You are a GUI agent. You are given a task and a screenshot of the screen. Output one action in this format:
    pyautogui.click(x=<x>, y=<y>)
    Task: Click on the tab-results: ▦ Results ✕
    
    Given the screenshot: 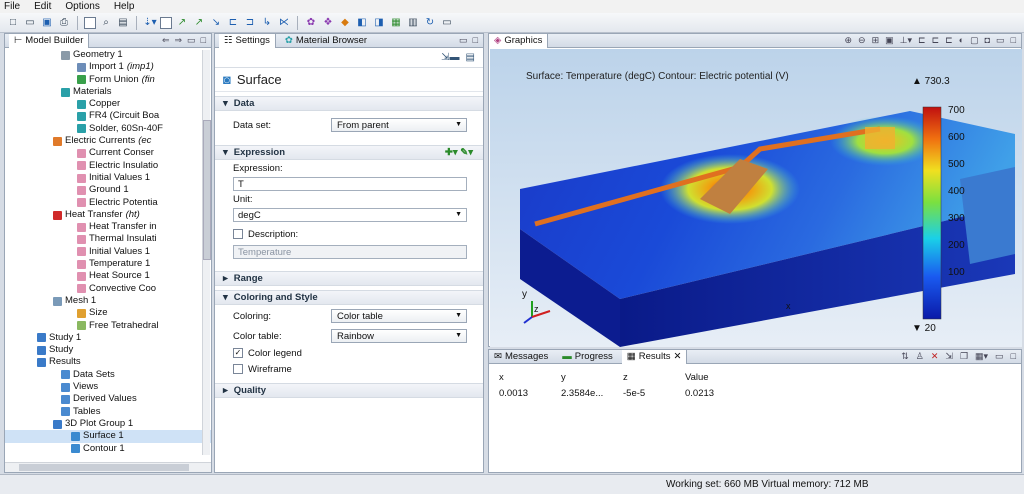 What is the action you would take?
    pyautogui.click(x=654, y=356)
    